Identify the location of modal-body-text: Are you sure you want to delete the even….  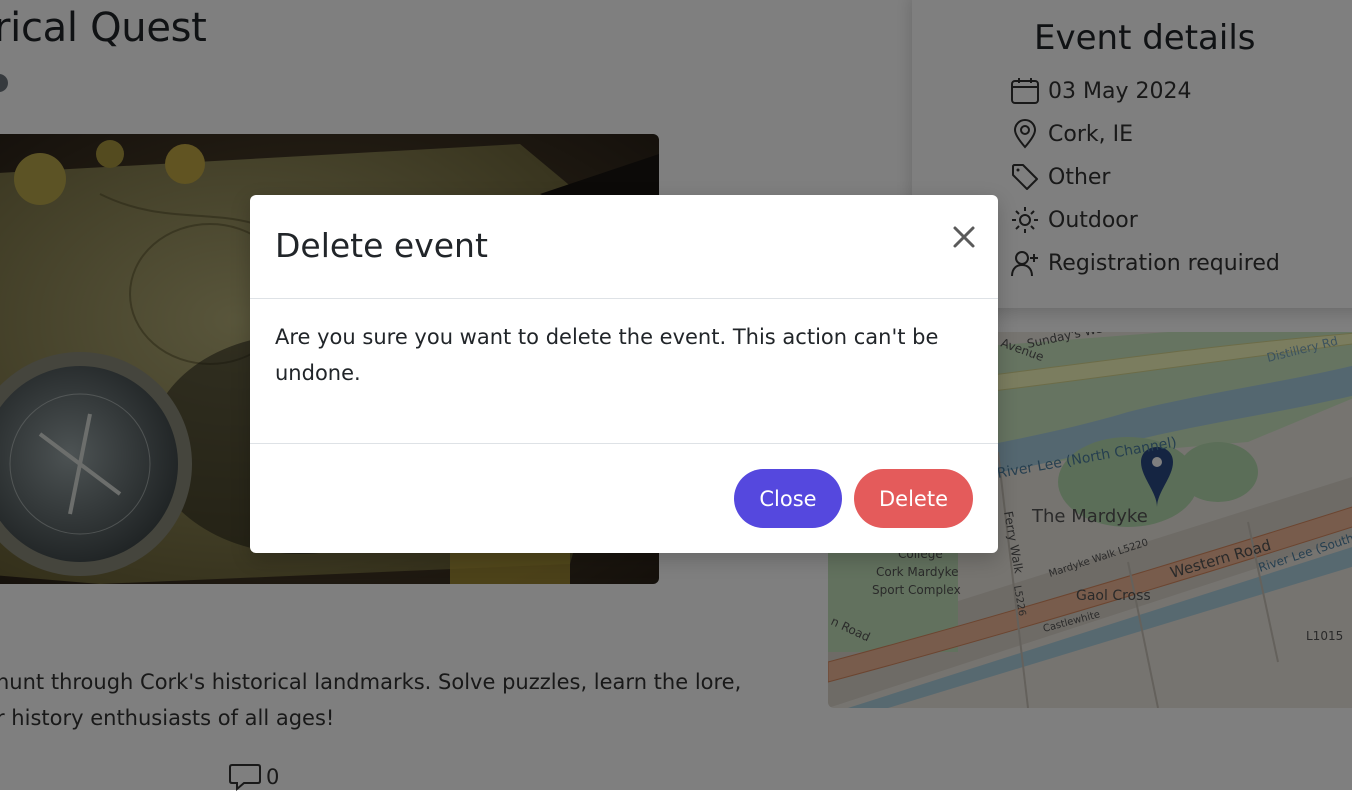
(607, 355).